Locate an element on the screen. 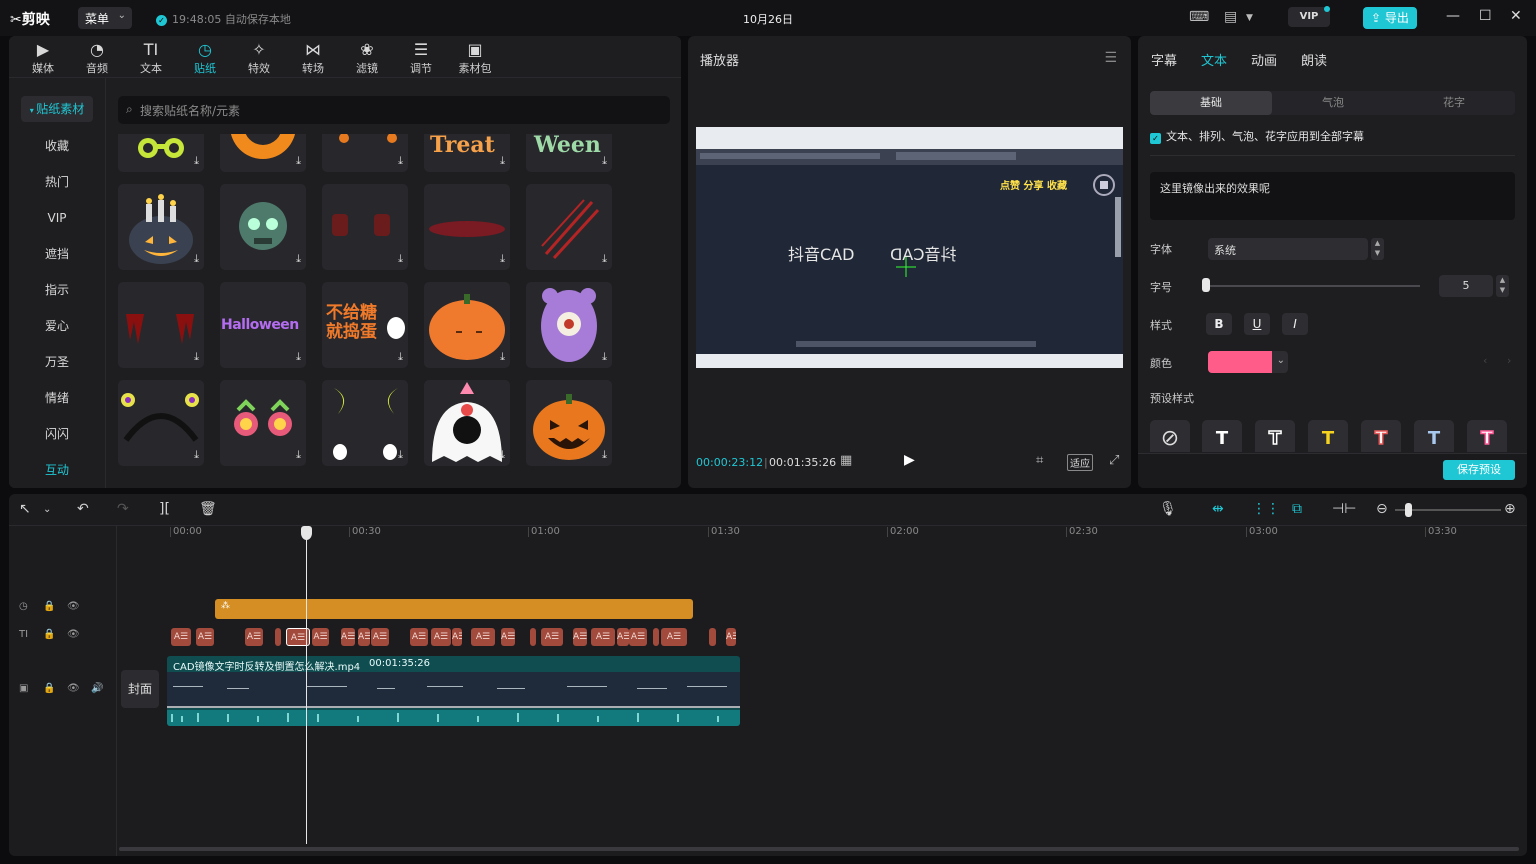 The image size is (1536, 864). menu-icon: ☰ is located at coordinates (1110, 58).